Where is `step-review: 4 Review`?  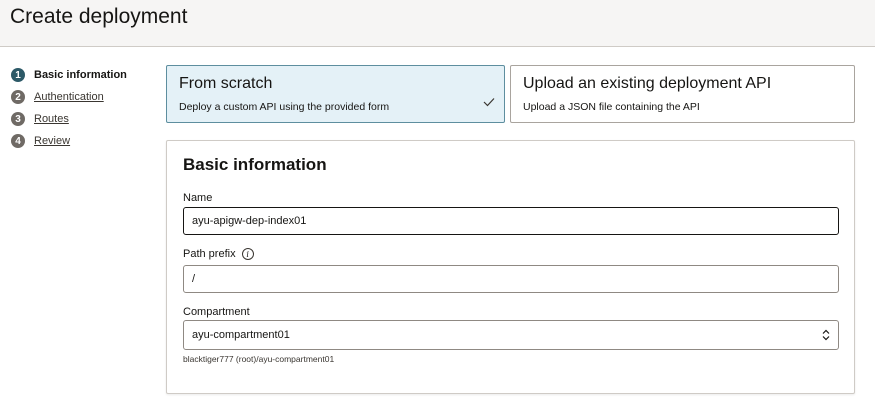
step-review: 4 Review is located at coordinates (69, 141).